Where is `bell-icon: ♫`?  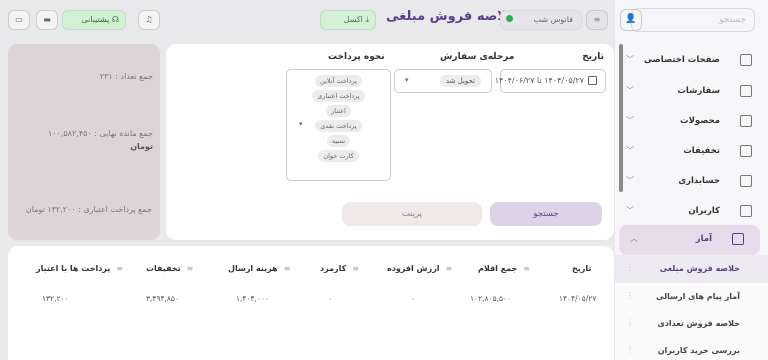
bell-icon: ♫ is located at coordinates (149, 19).